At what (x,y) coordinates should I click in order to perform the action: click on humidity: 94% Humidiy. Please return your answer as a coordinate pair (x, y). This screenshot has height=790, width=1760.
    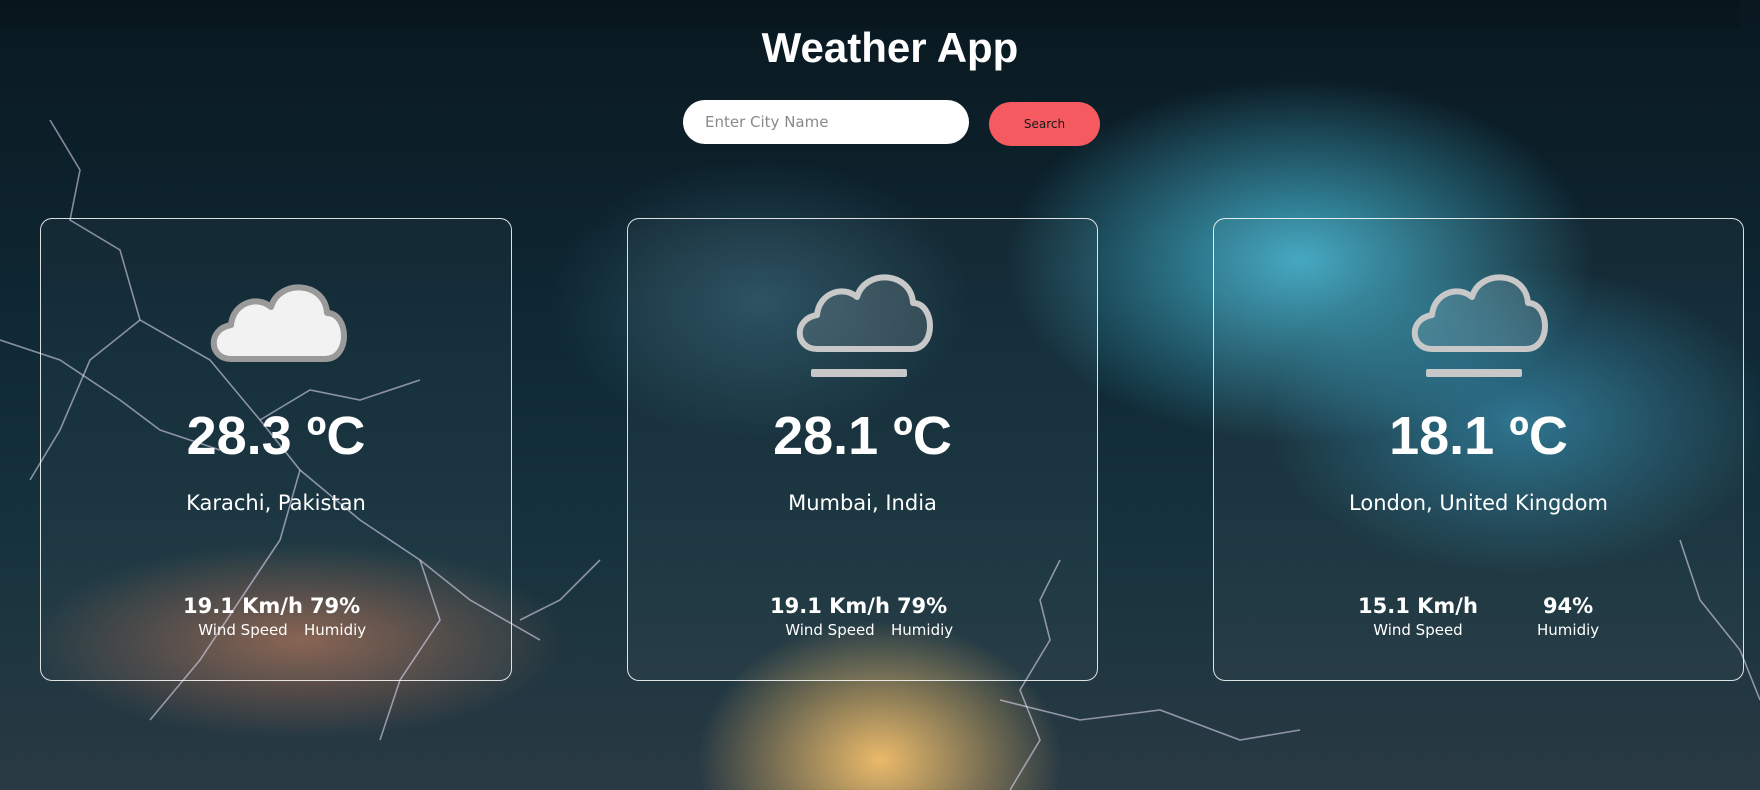
    Looking at the image, I should click on (1568, 617).